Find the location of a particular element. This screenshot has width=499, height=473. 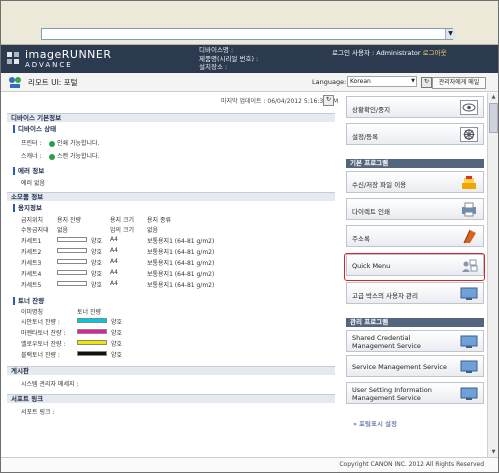

basic-programs-header: 기본 프로그램 is located at coordinates (415, 163).